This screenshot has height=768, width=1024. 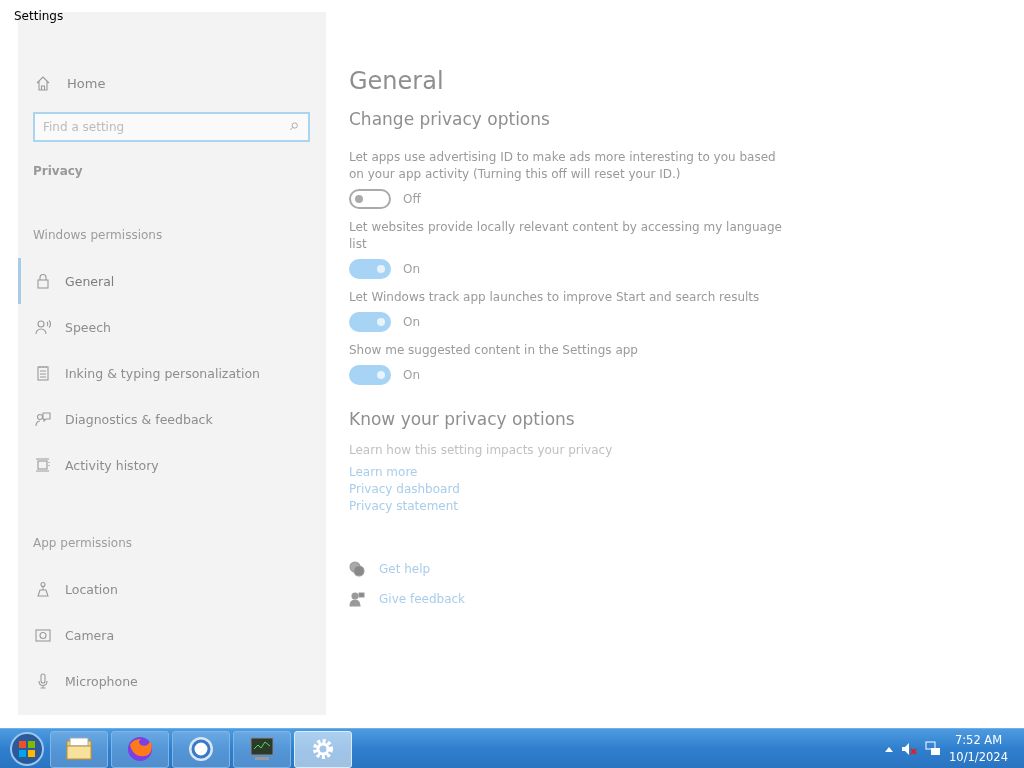 I want to click on browser-ring-icon, so click(x=201, y=749).